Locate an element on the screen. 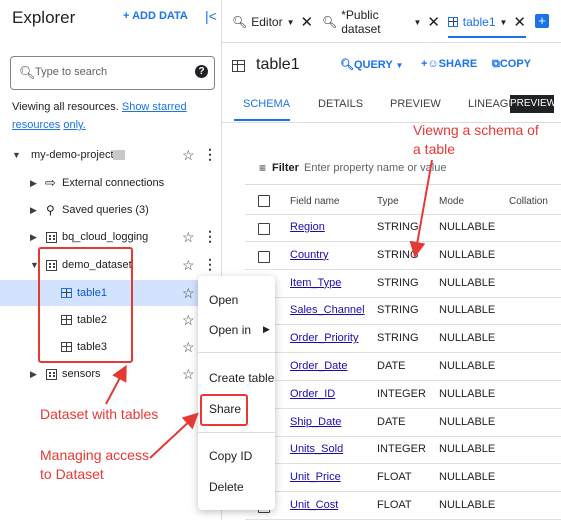 Image resolution: width=561 pixels, height=520 pixels. arrow-to-schema is located at coordinates (421, 208).